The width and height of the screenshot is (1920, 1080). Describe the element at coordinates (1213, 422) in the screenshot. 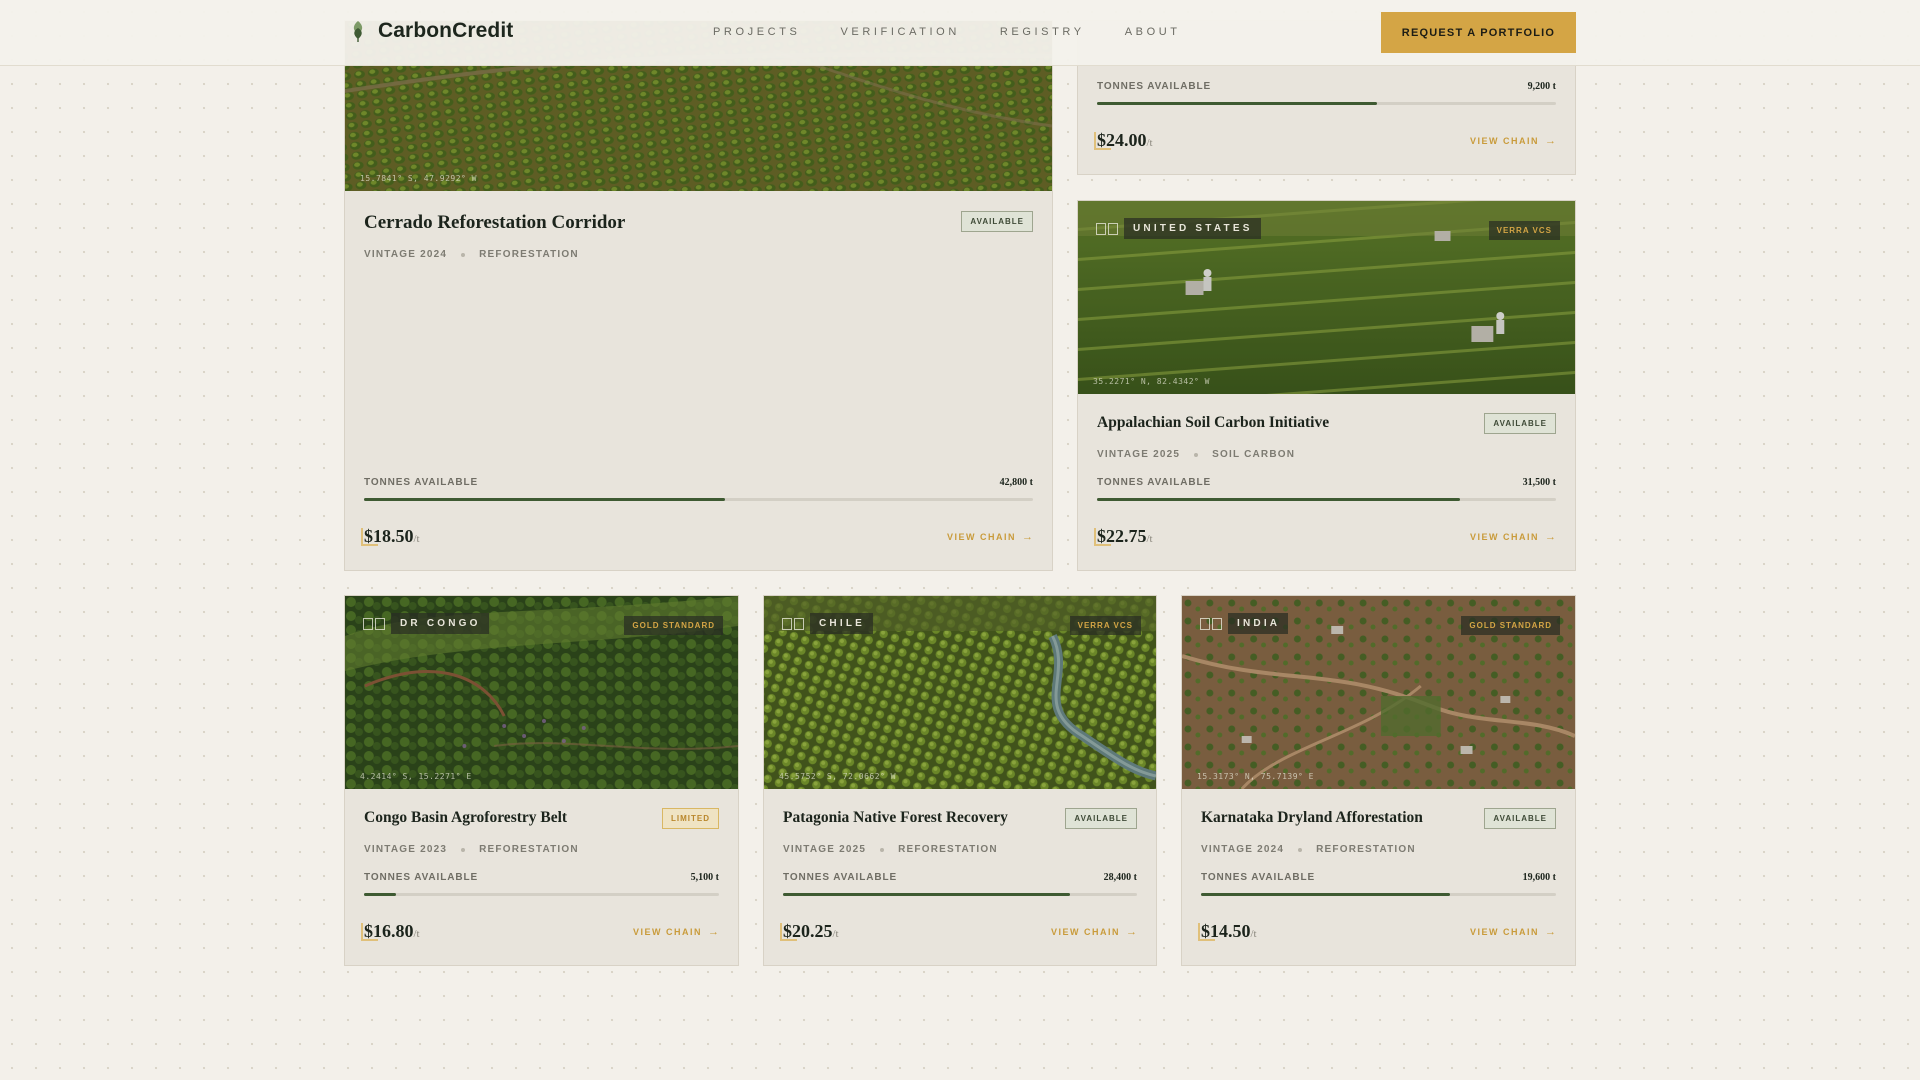

I see `project-title: Appalachian Soil Carbon Initiative` at that location.